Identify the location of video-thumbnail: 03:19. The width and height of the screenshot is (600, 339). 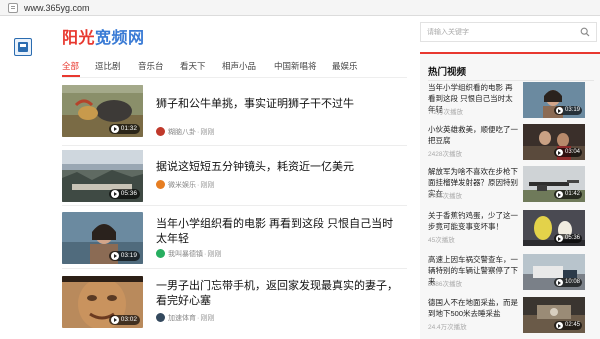
(102, 238).